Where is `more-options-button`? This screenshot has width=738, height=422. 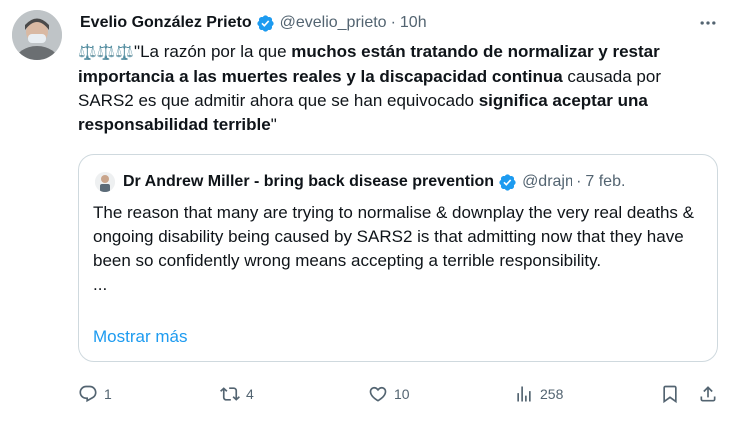 more-options-button is located at coordinates (708, 23).